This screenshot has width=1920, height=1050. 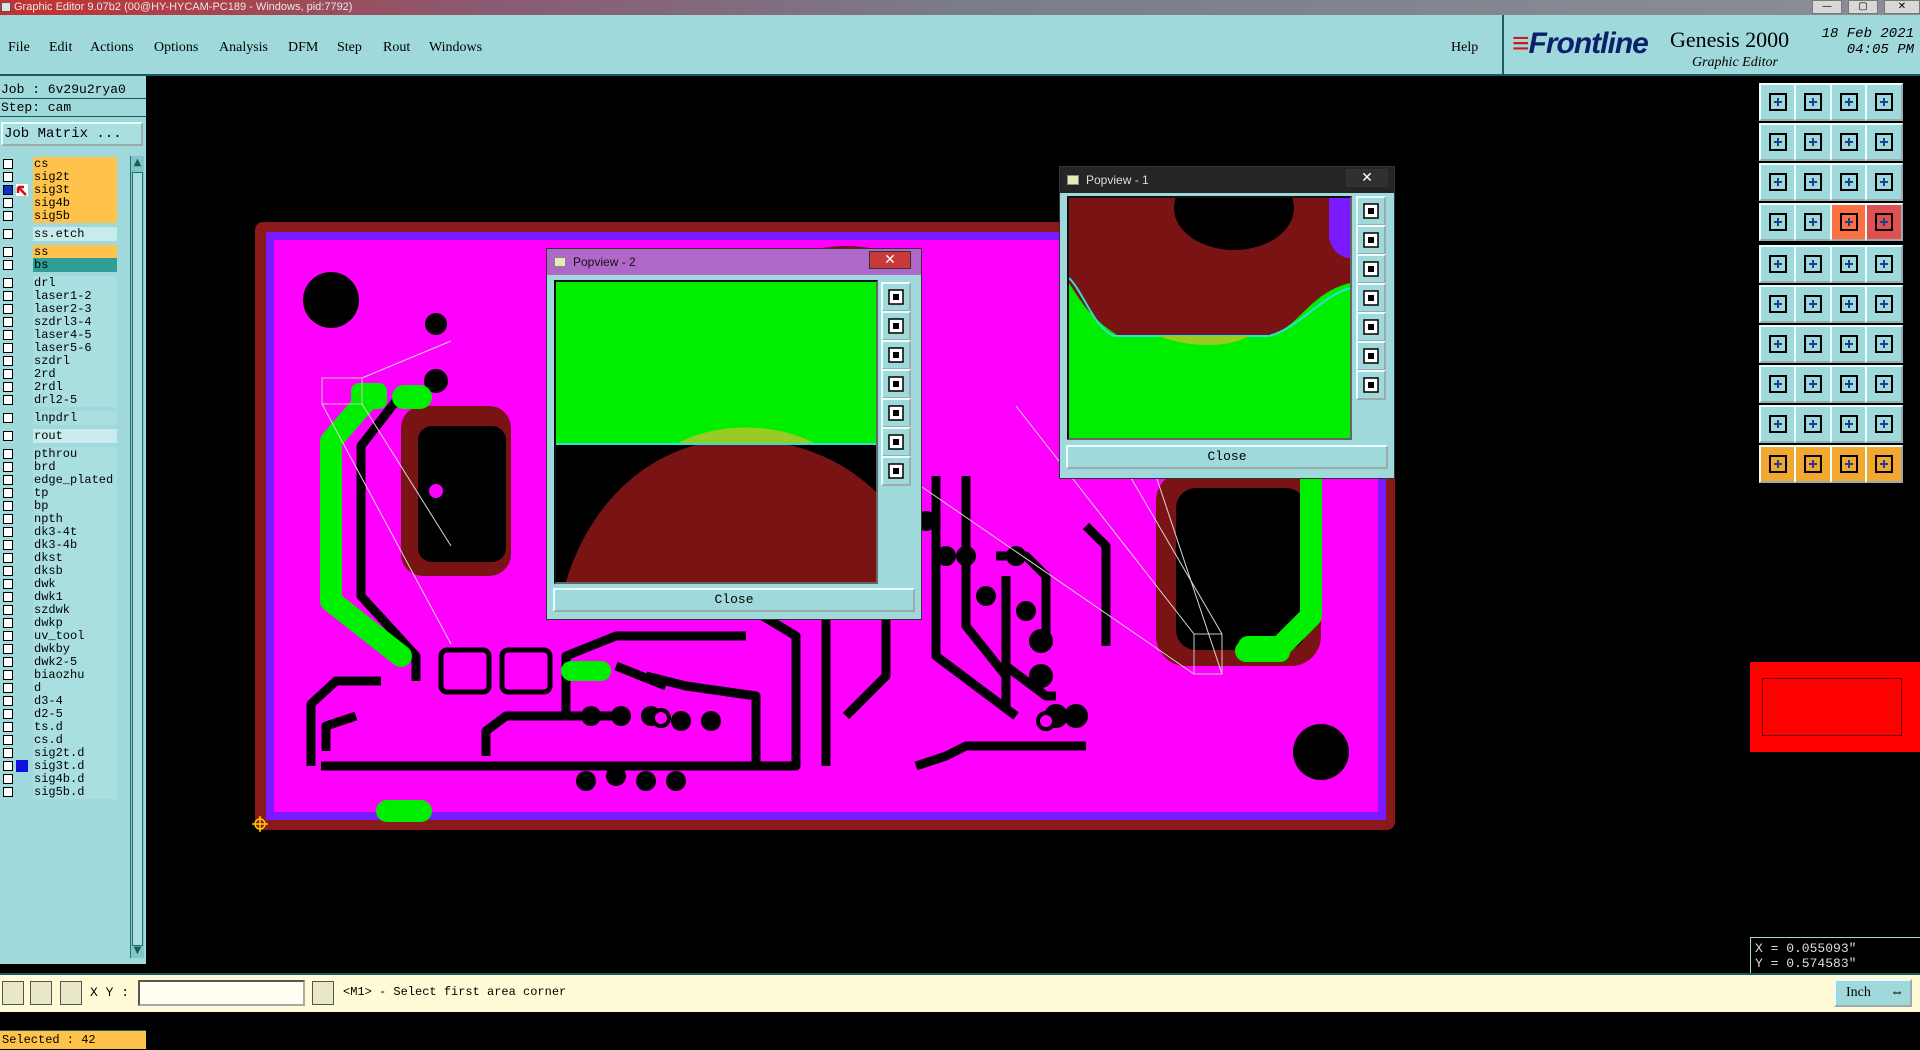 I want to click on rotate-icon, so click(x=1849, y=344).